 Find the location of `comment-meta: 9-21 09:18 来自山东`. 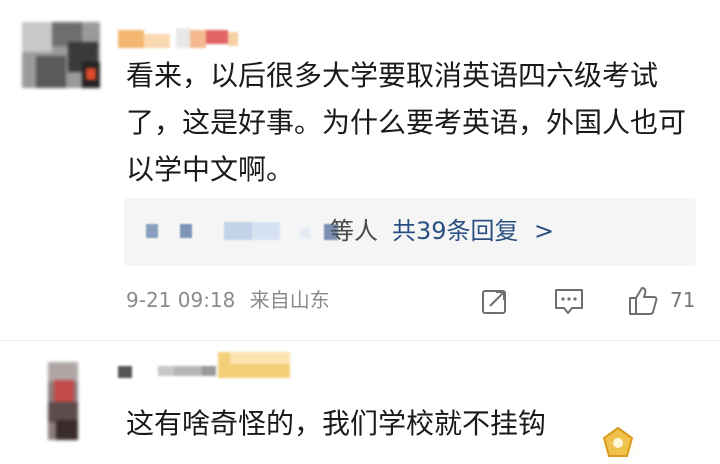

comment-meta: 9-21 09:18 来自山东 is located at coordinates (228, 300).